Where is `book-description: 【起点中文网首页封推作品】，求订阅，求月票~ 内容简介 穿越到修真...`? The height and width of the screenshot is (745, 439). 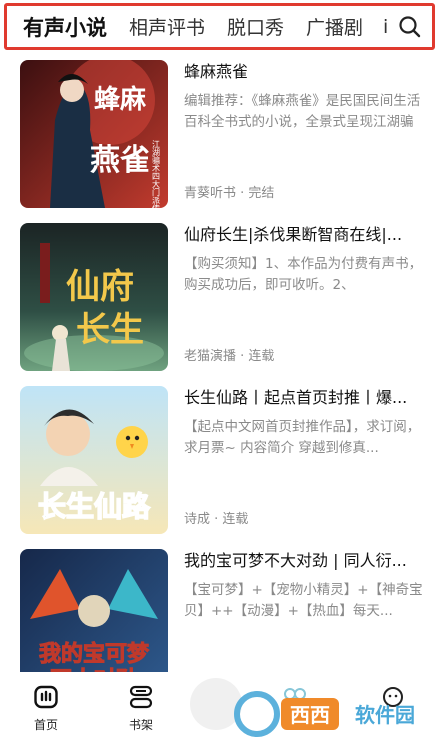 book-description: 【起点中文网首页封推作品】，求订阅，求月票~ 内容简介 穿越到修真... is located at coordinates (302, 437).